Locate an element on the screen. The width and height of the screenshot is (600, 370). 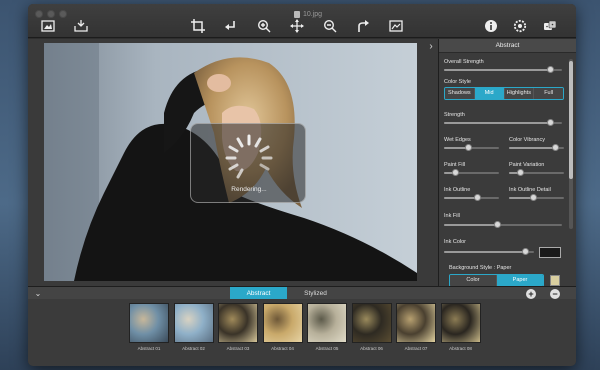
info-button is located at coordinates (491, 26).